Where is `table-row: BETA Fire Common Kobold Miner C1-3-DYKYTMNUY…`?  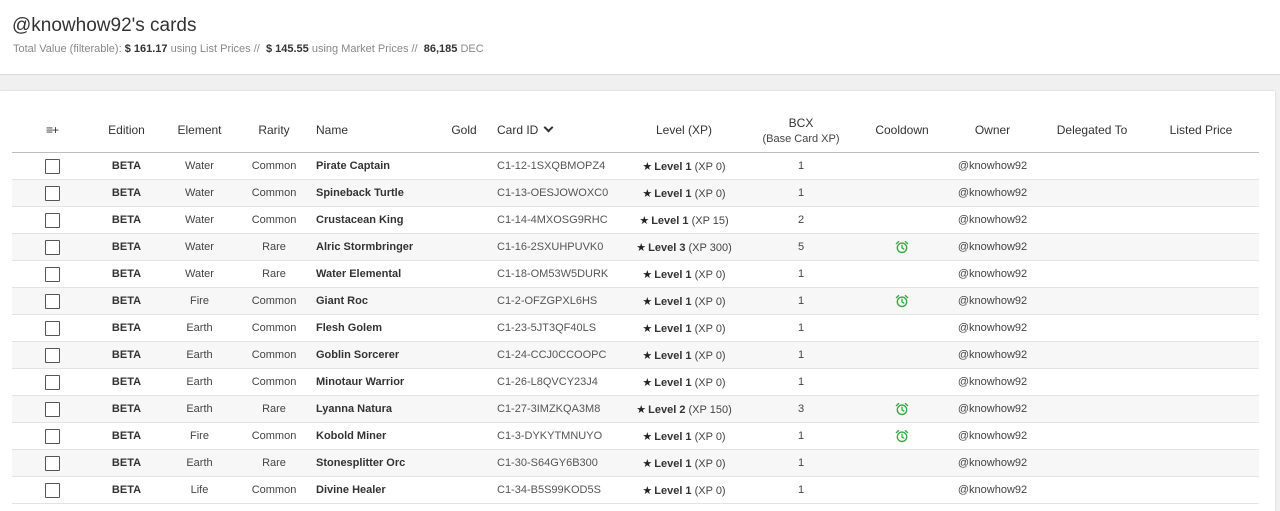
table-row: BETA Fire Common Kobold Miner C1-3-DYKYTMNUY… is located at coordinates (635, 436).